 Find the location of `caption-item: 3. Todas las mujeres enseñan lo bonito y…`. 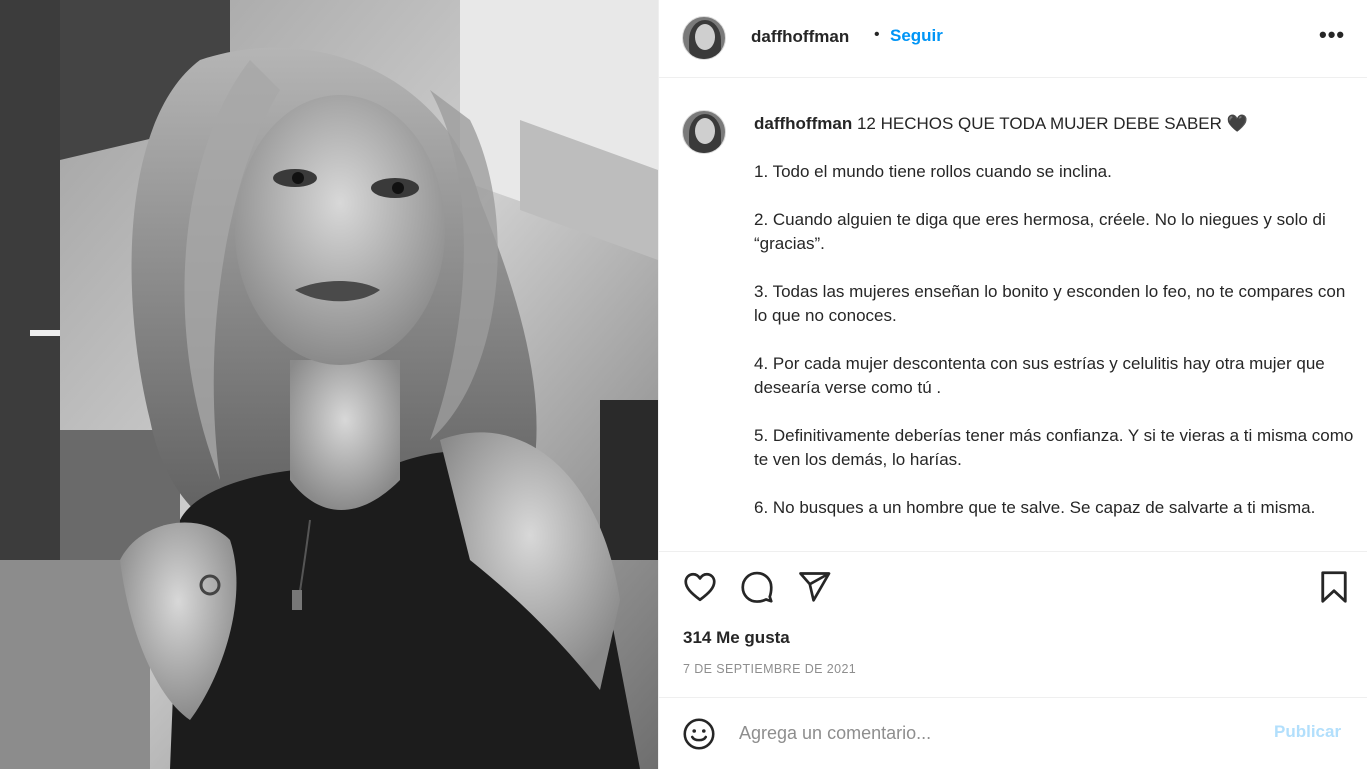

caption-item: 3. Todas las mujeres enseñan lo bonito y… is located at coordinates (1050, 303).